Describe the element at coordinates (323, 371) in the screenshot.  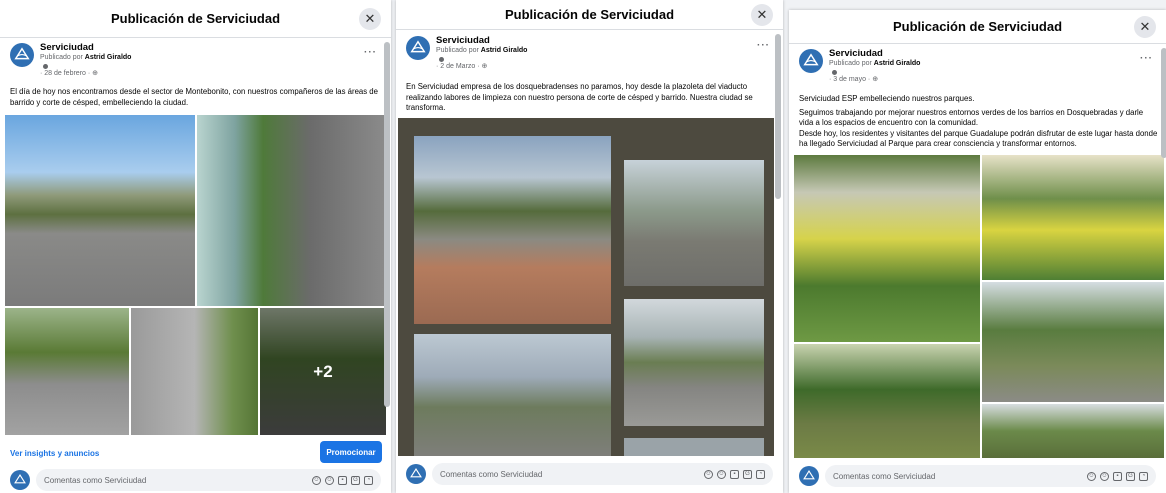
I see `more-photos-count: +2` at that location.